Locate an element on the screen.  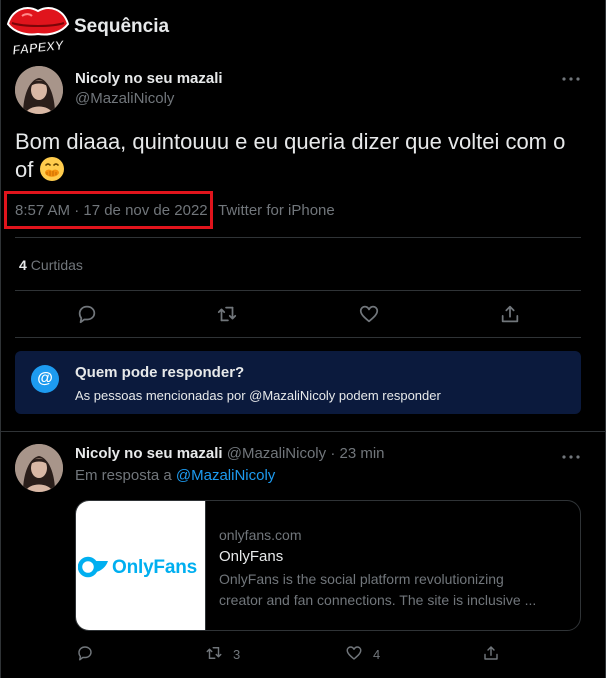
retweet-action: 3 is located at coordinates (222, 655).